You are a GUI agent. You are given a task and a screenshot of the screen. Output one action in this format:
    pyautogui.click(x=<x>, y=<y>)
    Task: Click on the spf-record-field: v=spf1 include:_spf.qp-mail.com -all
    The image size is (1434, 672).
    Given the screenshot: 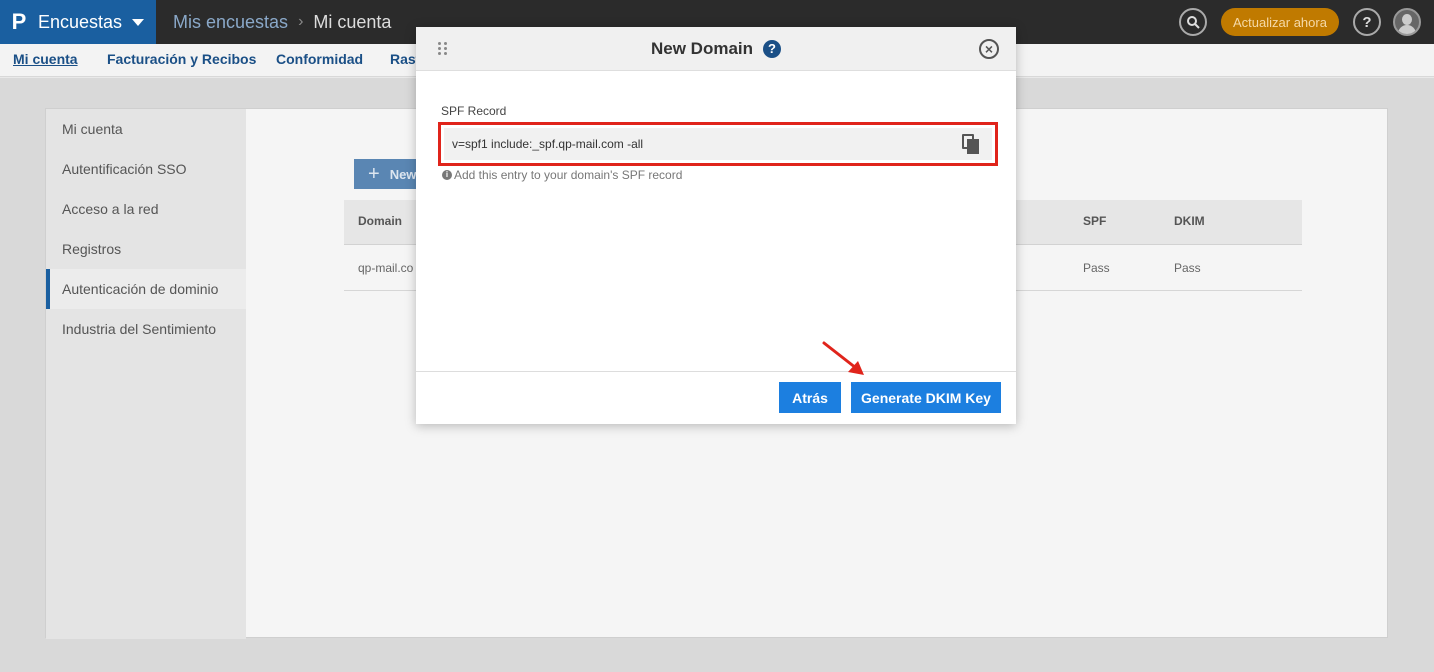 What is the action you would take?
    pyautogui.click(x=718, y=144)
    